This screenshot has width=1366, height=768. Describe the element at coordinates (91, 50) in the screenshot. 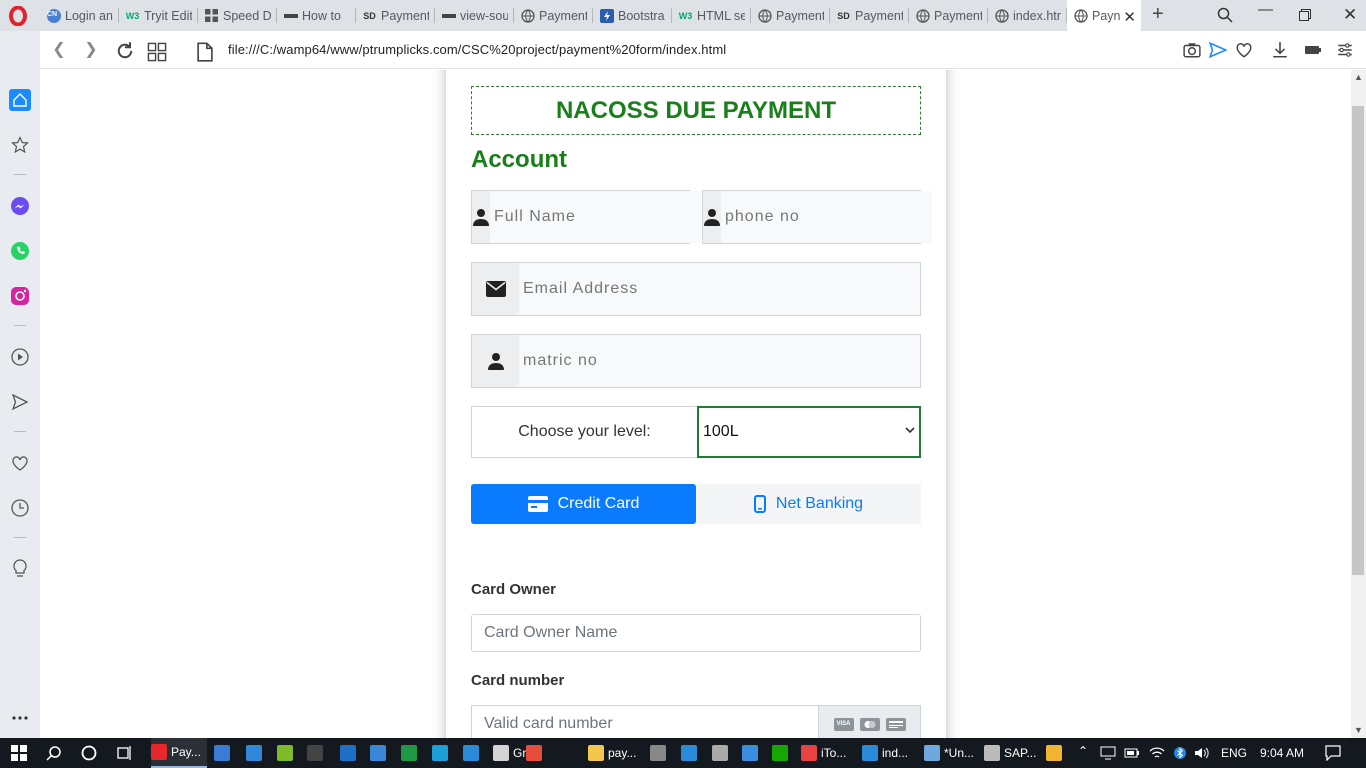

I see `forward-icon: ❯` at that location.